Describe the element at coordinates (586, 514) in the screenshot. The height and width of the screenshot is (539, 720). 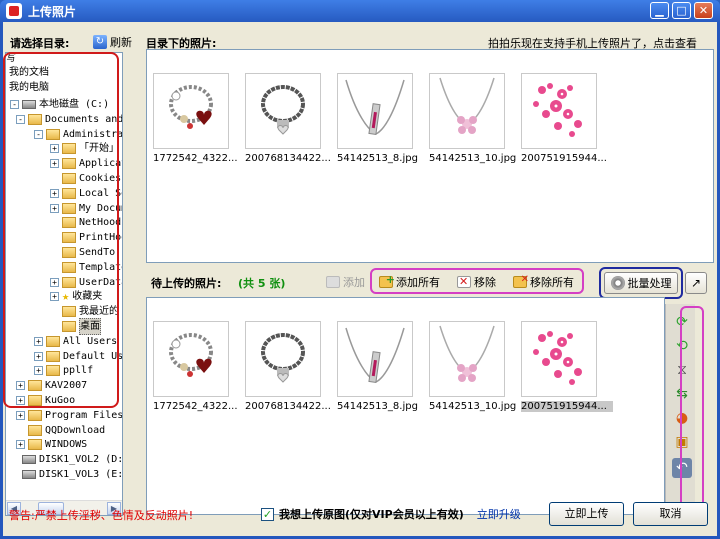
I see `upload-now-button: 立即上传` at that location.